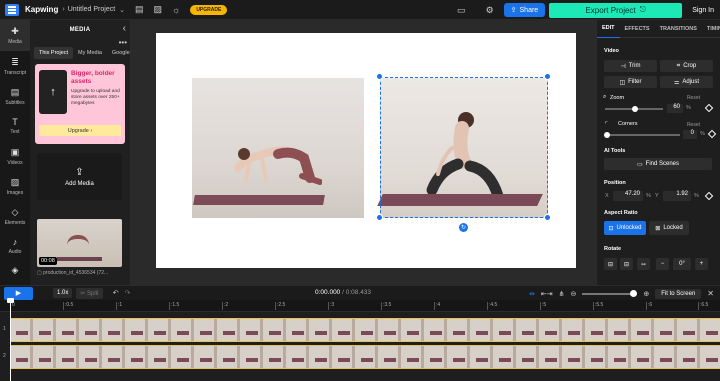 The height and width of the screenshot is (381, 720). I want to click on videos-icon: ▣, so click(15, 151).